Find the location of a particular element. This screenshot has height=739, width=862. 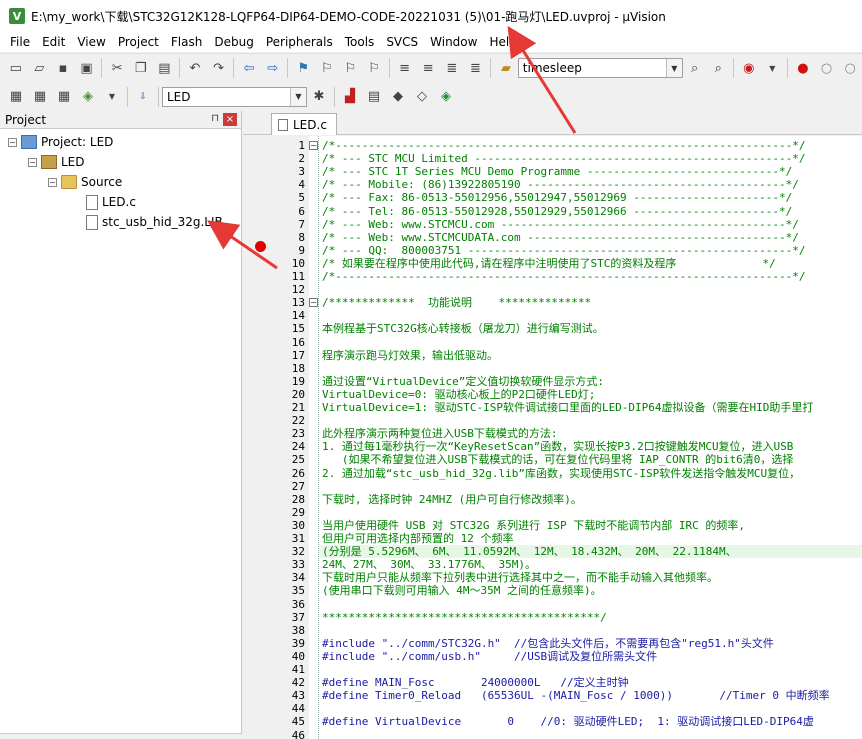

enable-breakpoint-icon: ○ is located at coordinates (827, 68).